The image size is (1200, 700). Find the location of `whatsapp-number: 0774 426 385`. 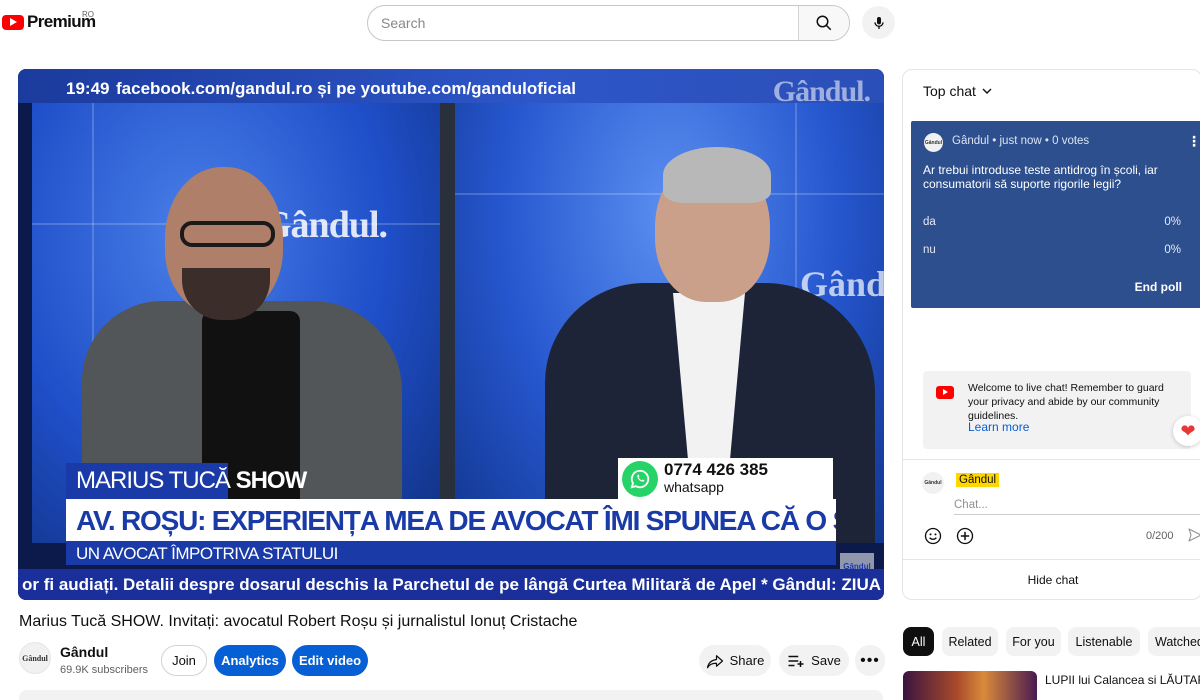

whatsapp-number: 0774 426 385 is located at coordinates (716, 469).